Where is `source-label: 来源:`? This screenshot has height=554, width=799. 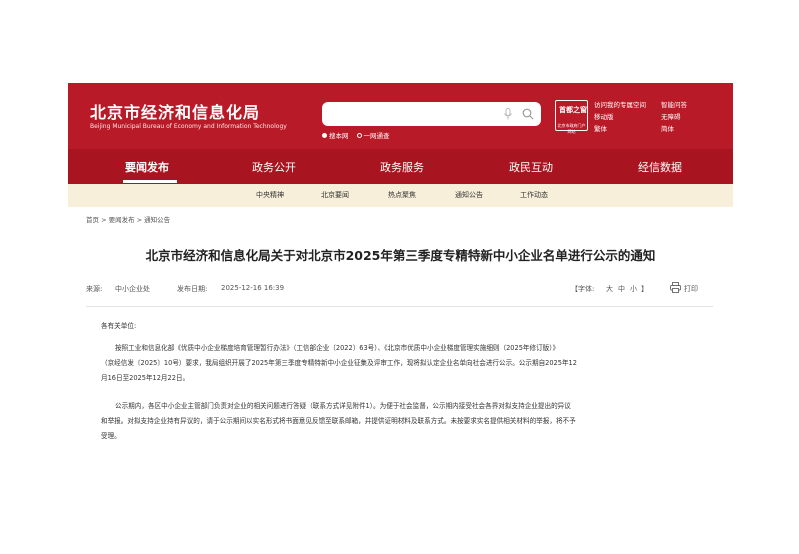 source-label: 来源: is located at coordinates (94, 289).